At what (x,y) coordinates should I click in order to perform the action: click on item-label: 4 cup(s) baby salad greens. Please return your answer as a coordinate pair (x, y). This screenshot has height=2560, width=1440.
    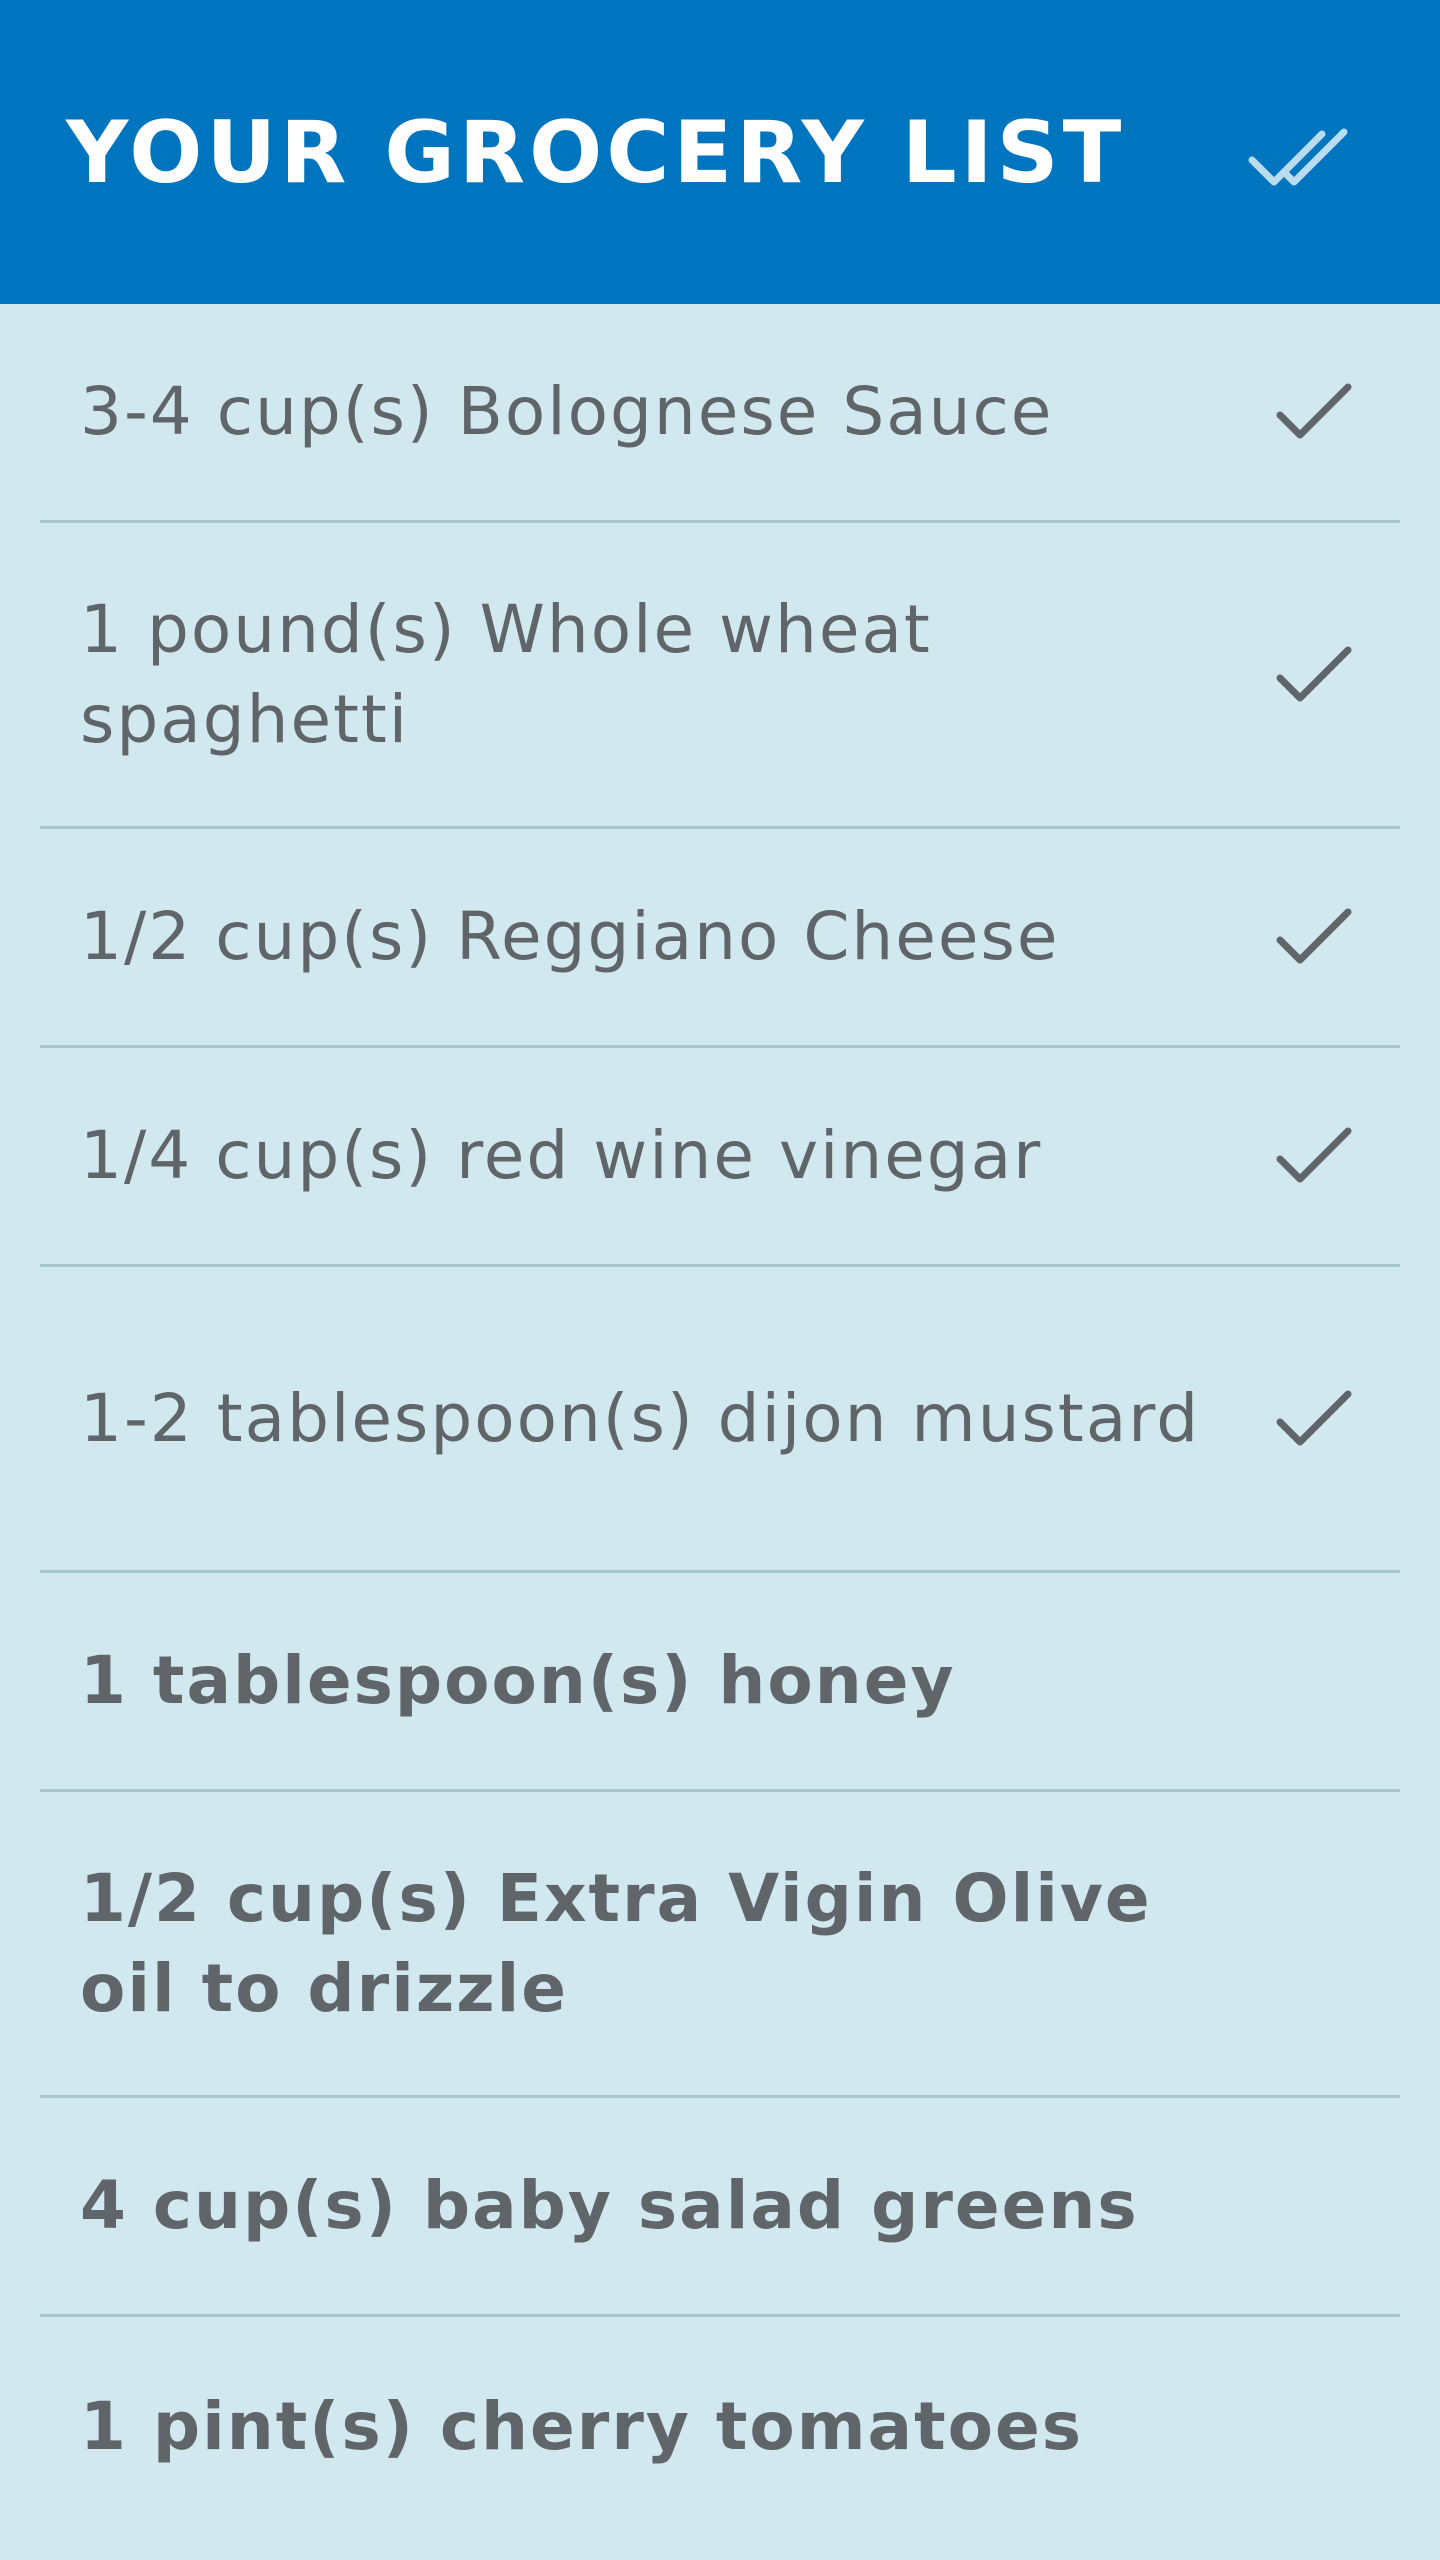
    Looking at the image, I should click on (609, 2205).